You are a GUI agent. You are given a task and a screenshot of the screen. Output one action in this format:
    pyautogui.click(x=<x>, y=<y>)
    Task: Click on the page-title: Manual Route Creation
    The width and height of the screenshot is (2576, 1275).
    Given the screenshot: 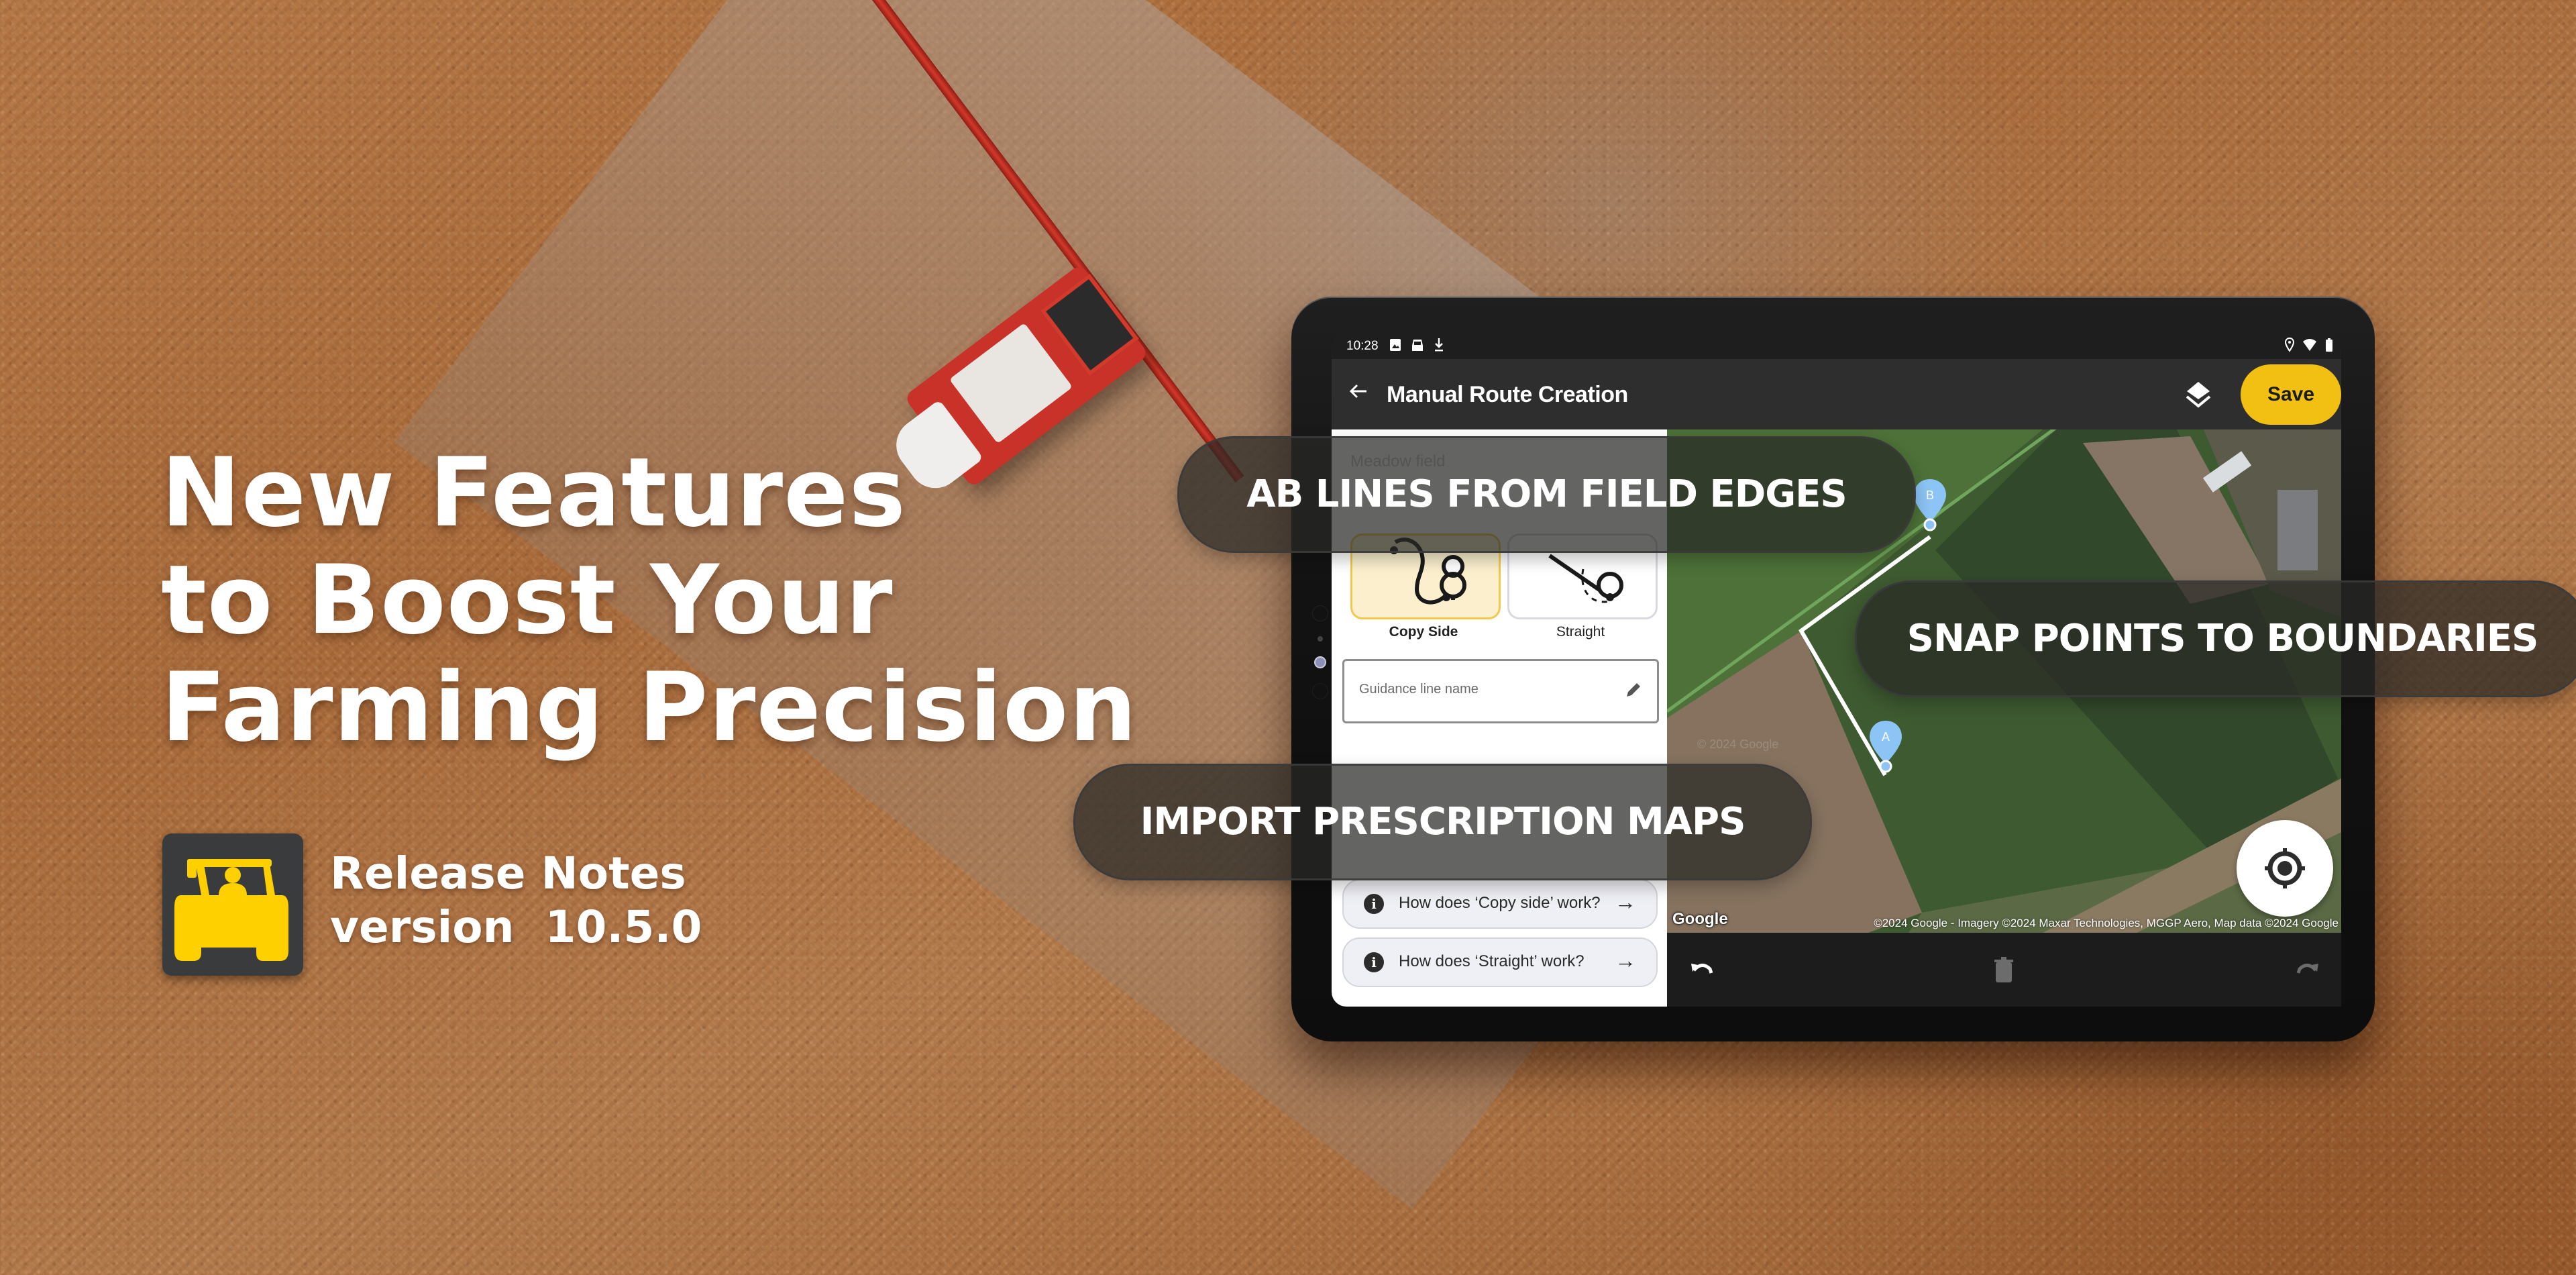 What is the action you would take?
    pyautogui.click(x=1507, y=394)
    